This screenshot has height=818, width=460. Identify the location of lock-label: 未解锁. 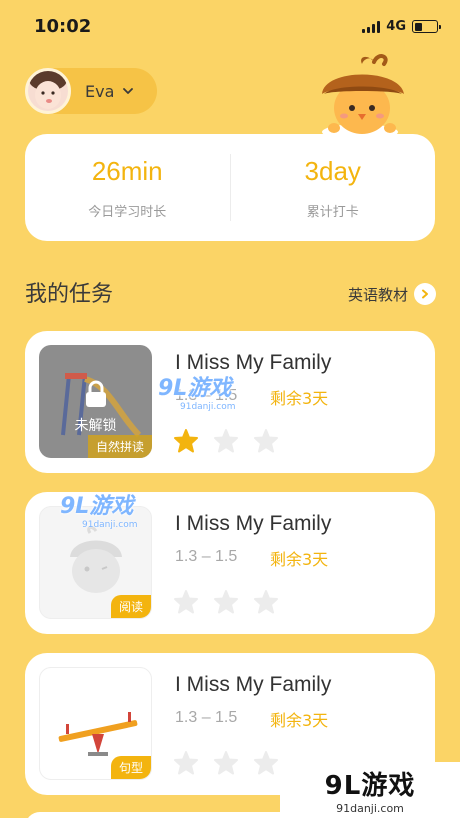
(95, 426).